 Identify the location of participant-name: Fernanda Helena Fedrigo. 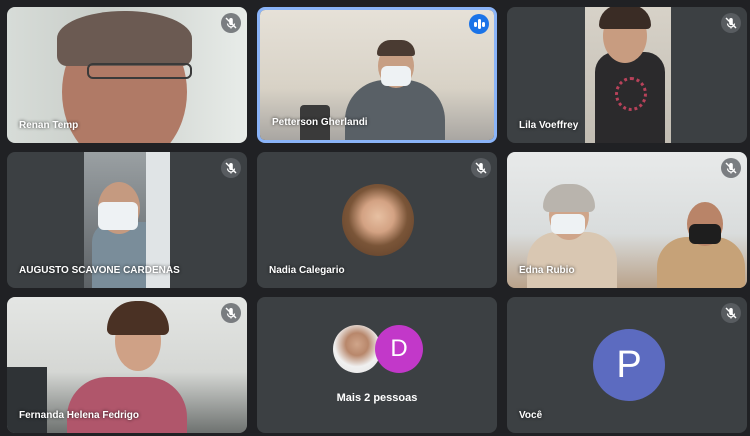
(79, 415).